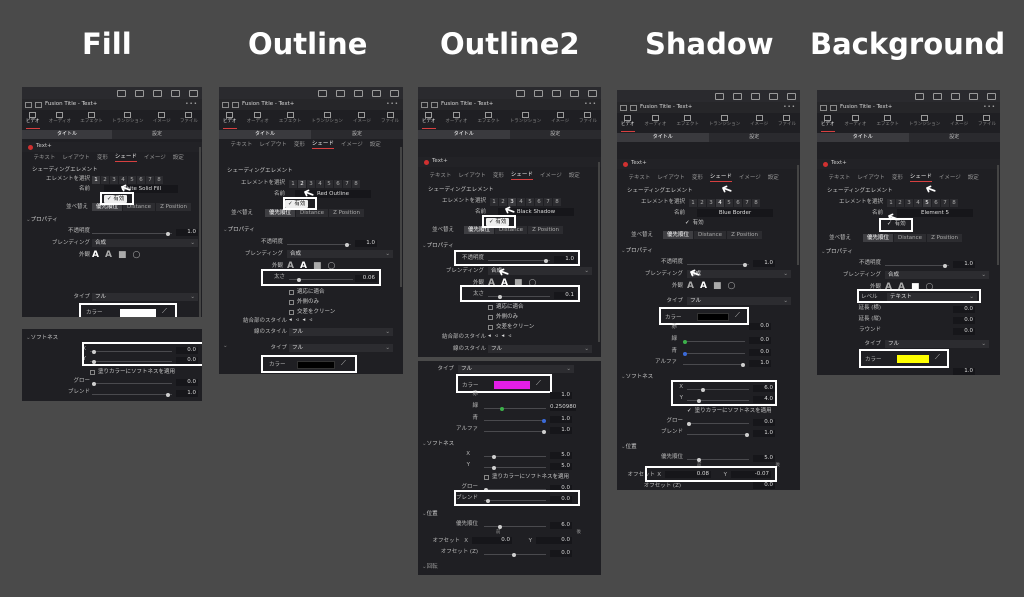  Describe the element at coordinates (390, 119) in the screenshot. I see `tab-file: ファイル` at that location.